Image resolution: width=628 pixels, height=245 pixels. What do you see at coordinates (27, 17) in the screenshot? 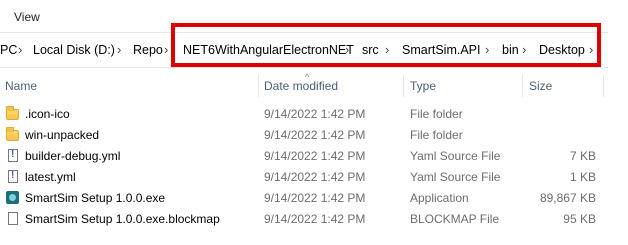
I see `tab-view: View` at bounding box center [27, 17].